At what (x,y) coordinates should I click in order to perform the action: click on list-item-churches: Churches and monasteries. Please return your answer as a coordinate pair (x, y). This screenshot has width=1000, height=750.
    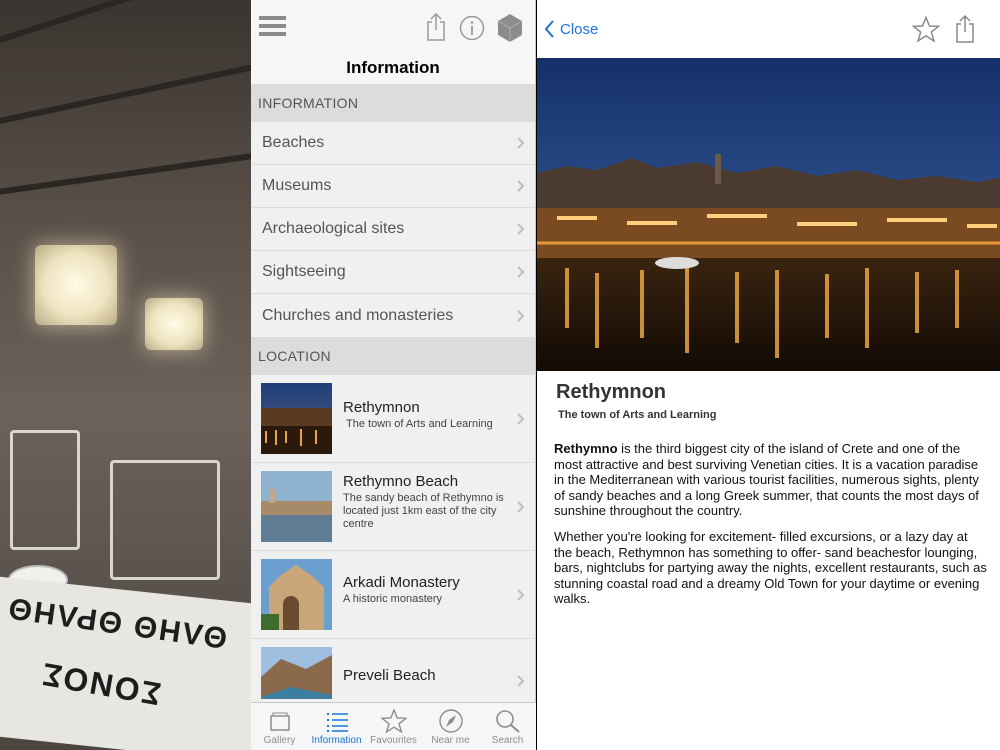
    Looking at the image, I should click on (393, 315).